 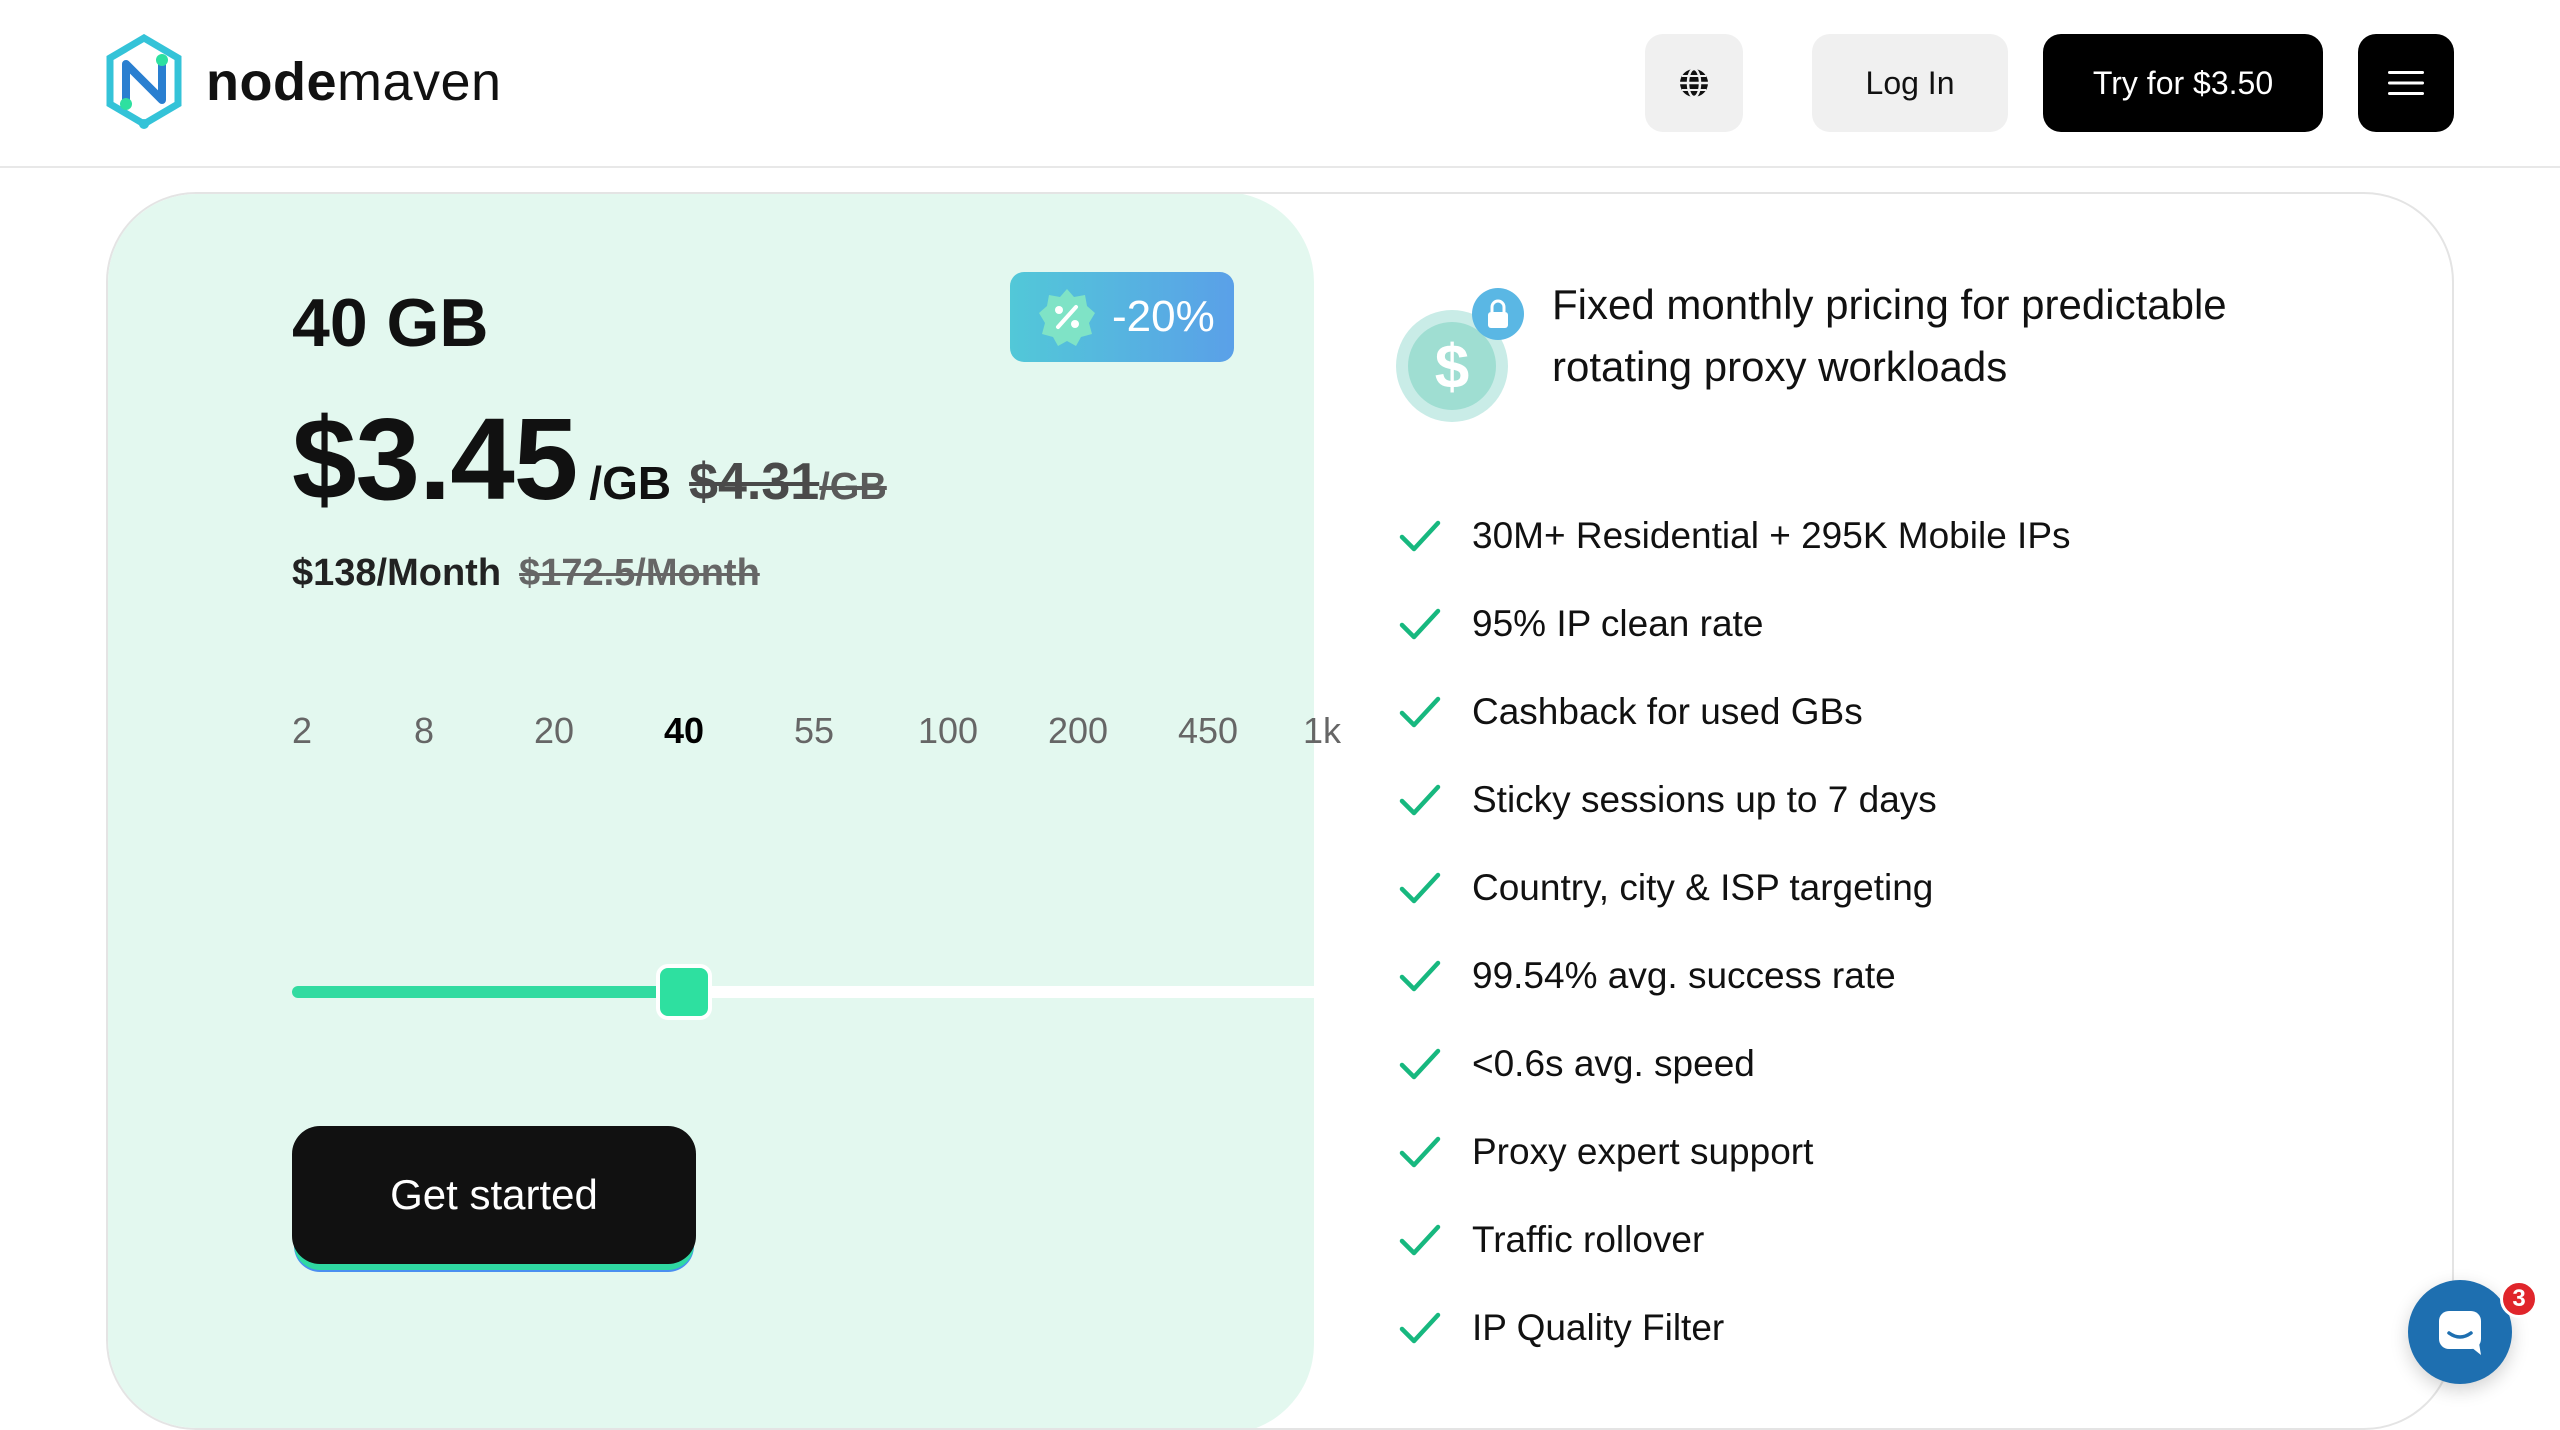 What do you see at coordinates (1734, 1240) in the screenshot?
I see `feature-item: Traffic rollover` at bounding box center [1734, 1240].